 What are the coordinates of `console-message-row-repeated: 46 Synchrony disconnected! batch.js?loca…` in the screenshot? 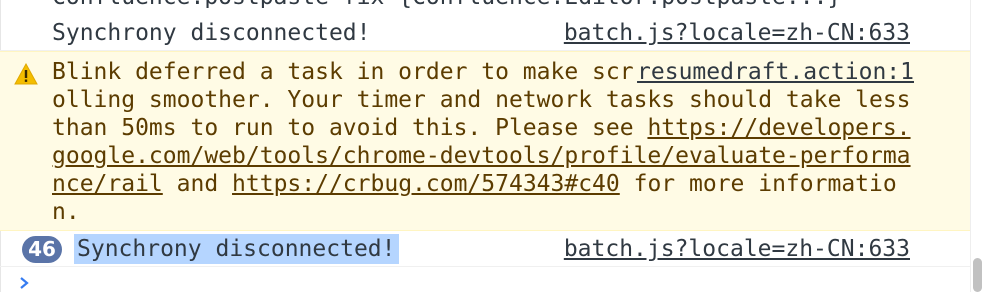 It's located at (485, 249).